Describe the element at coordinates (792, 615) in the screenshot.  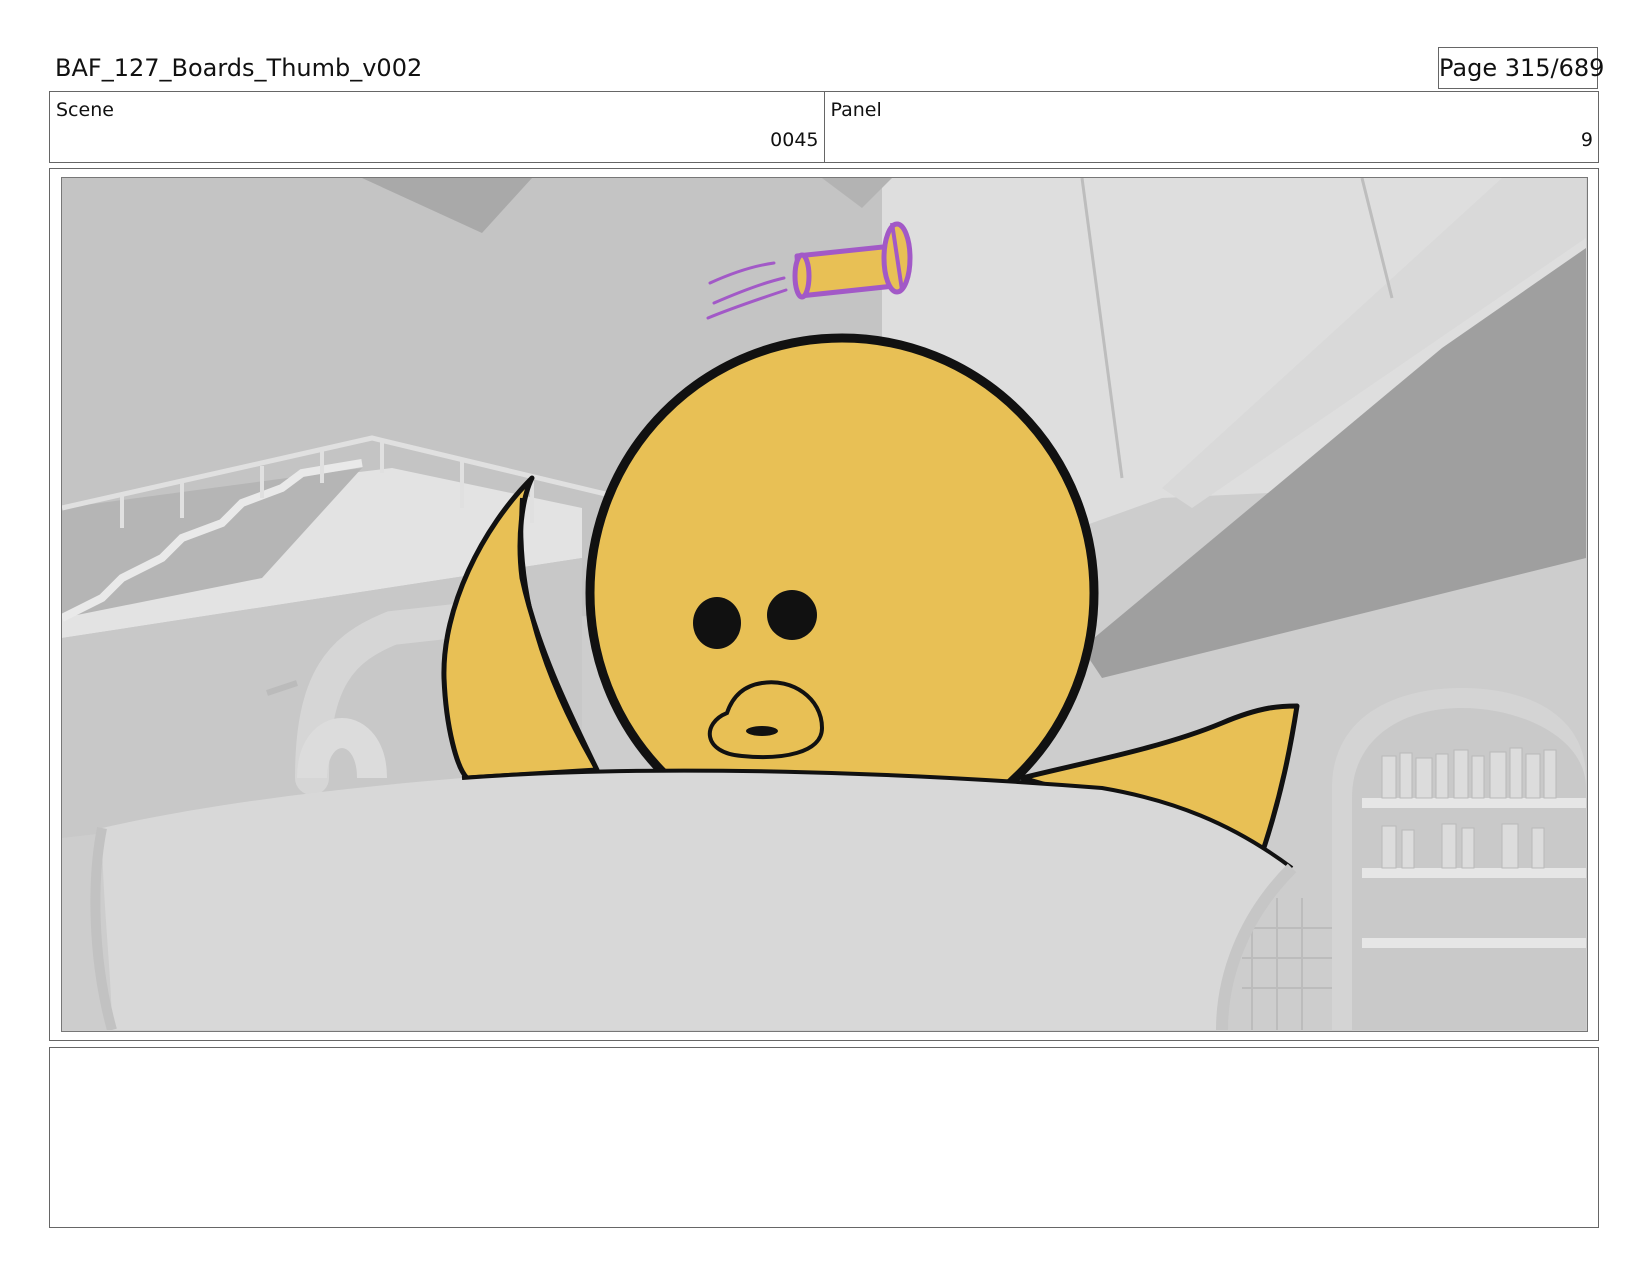
I see `character-right-eye` at that location.